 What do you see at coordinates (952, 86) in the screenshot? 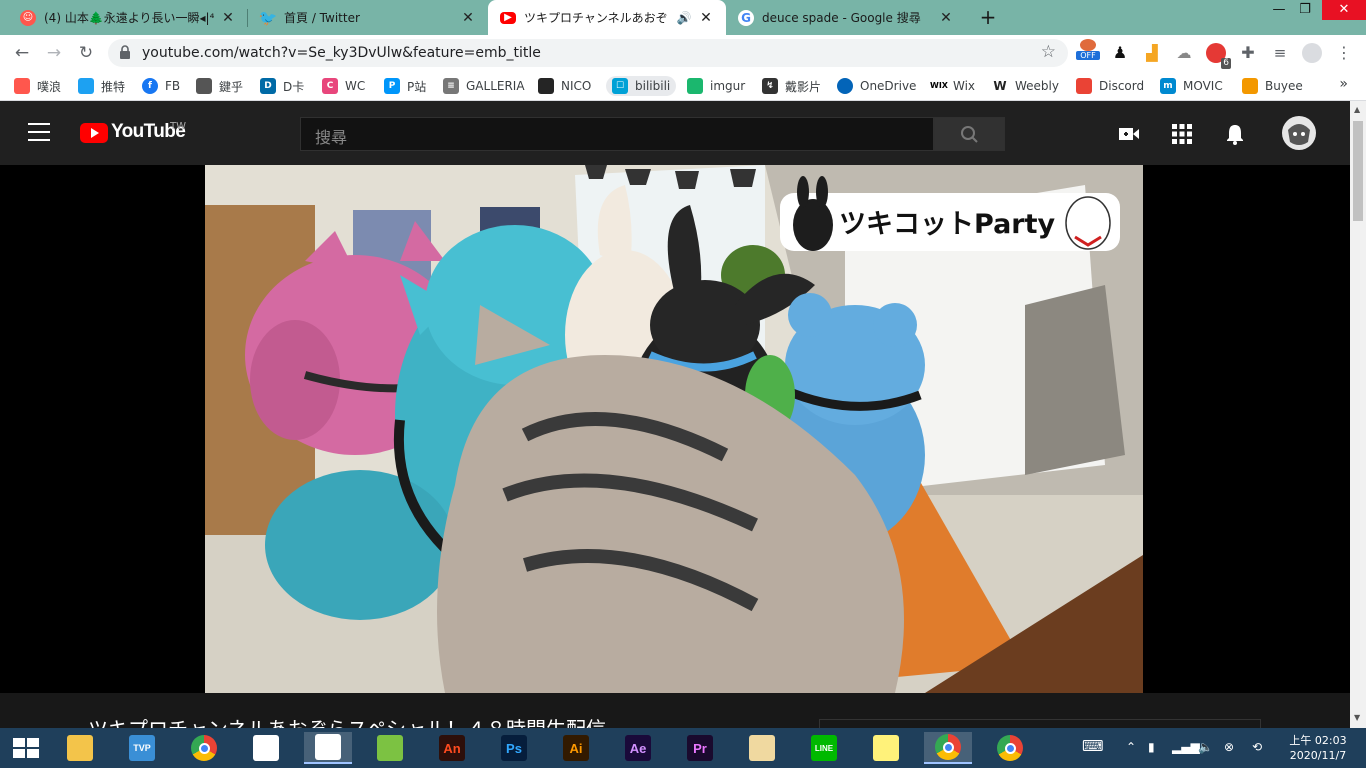
I see `bookmark-wix: WIX Wix` at bounding box center [952, 86].